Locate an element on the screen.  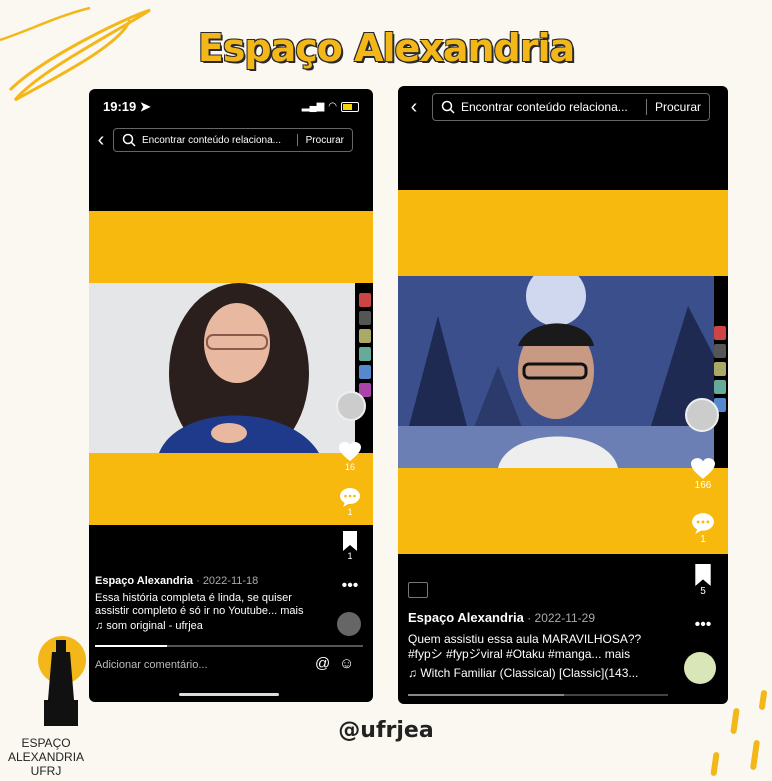
like-count: 166 is located at coordinates (703, 485).